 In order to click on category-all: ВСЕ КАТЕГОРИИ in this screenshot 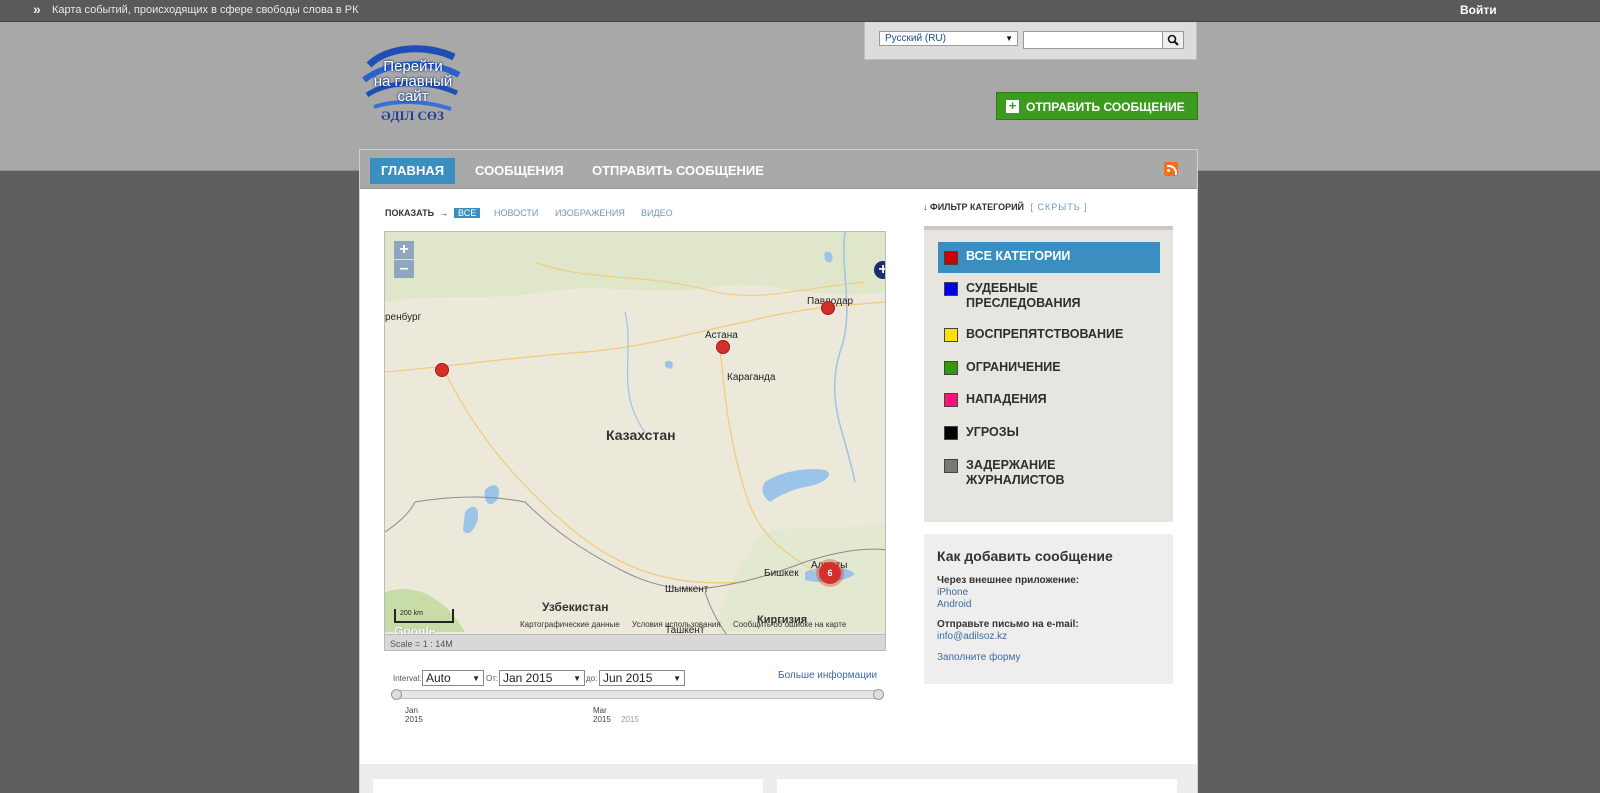, I will do `click(1049, 257)`.